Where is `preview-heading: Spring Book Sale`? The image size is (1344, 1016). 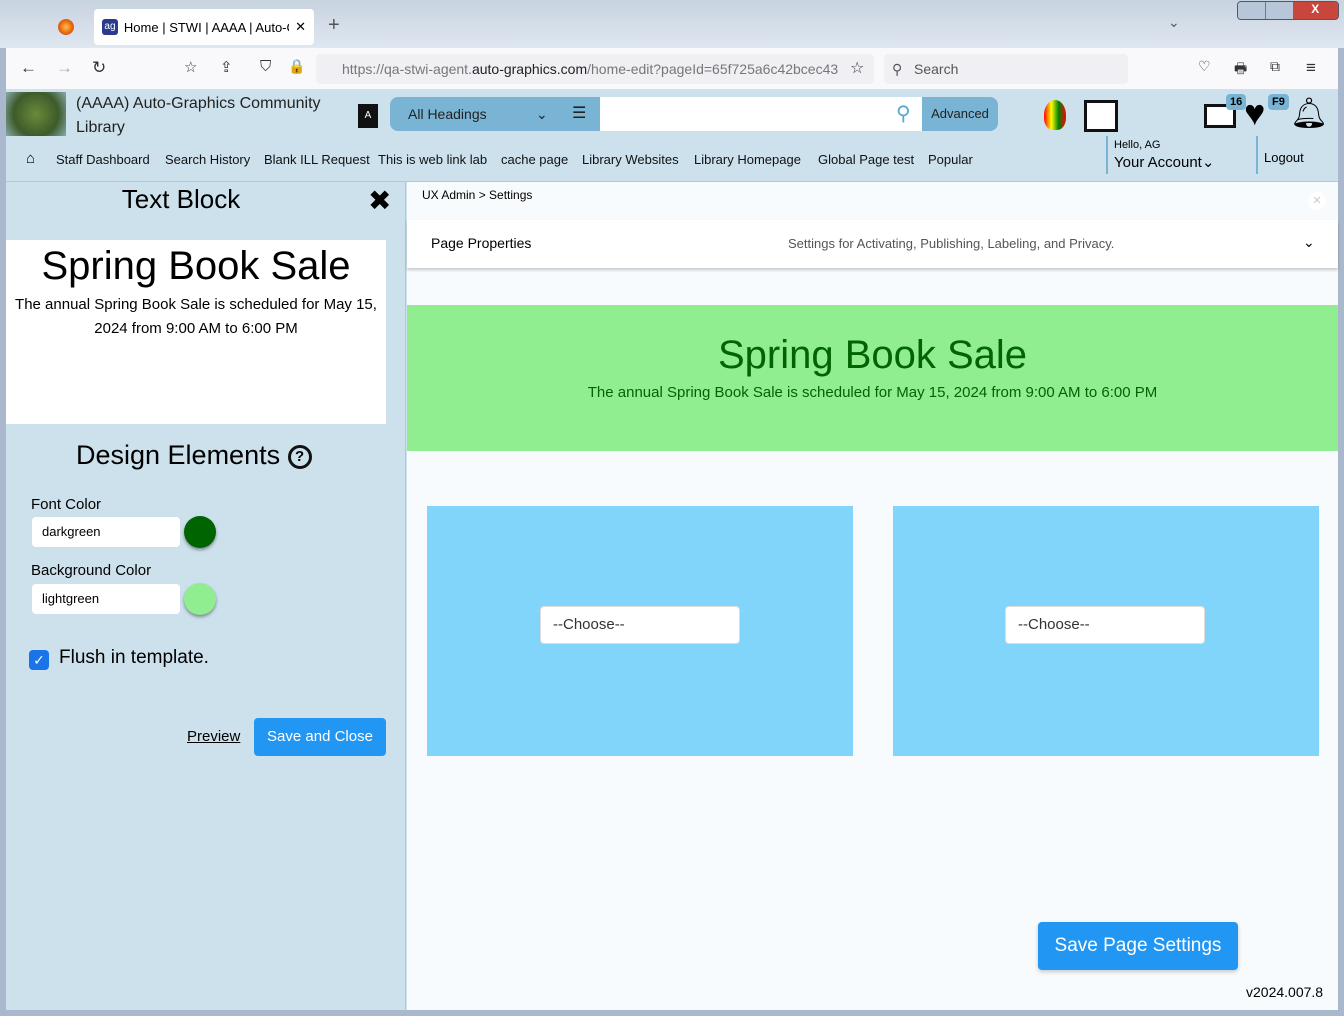
preview-heading: Spring Book Sale is located at coordinates (196, 266).